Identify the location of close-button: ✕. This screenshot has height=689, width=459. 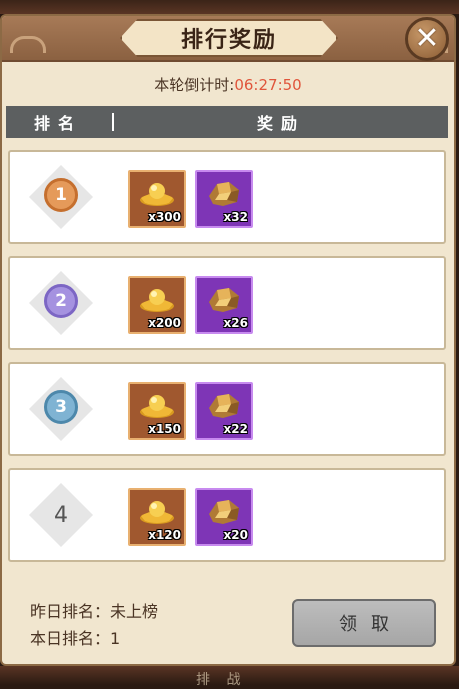
(427, 39).